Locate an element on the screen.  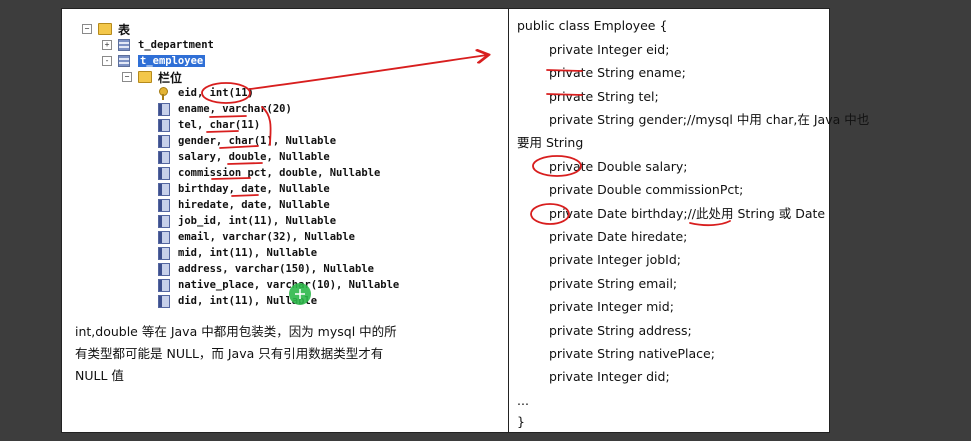
underline-commission is located at coordinates (231, 178).